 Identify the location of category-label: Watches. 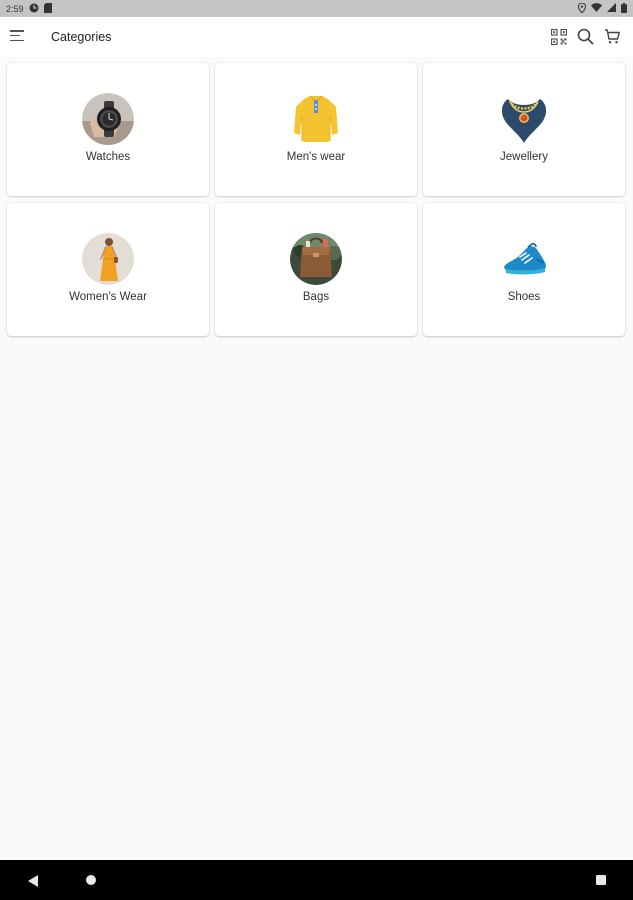
(108, 157).